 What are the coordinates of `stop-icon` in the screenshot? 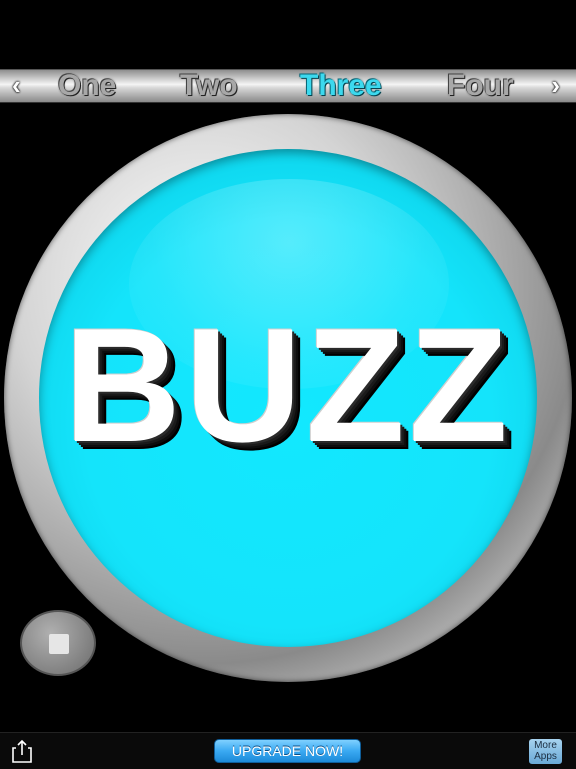 It's located at (59, 644).